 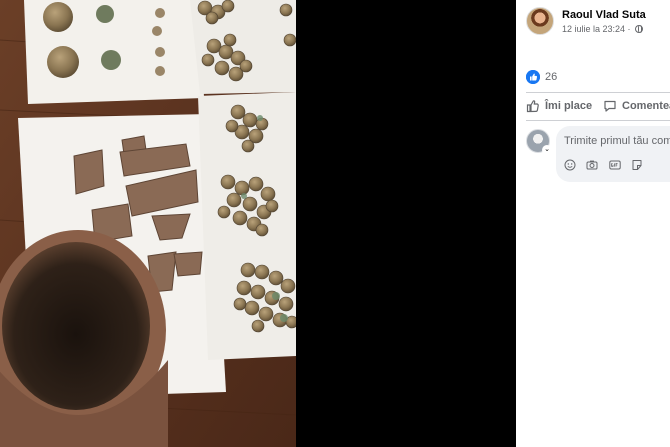 What do you see at coordinates (613, 154) in the screenshot?
I see `comment-composer` at bounding box center [613, 154].